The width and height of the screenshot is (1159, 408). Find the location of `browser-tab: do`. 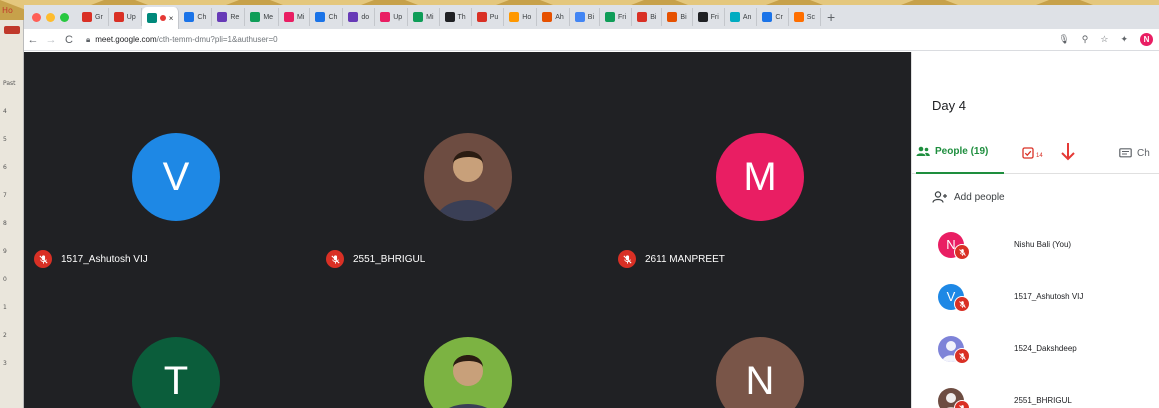

browser-tab: do is located at coordinates (359, 17).